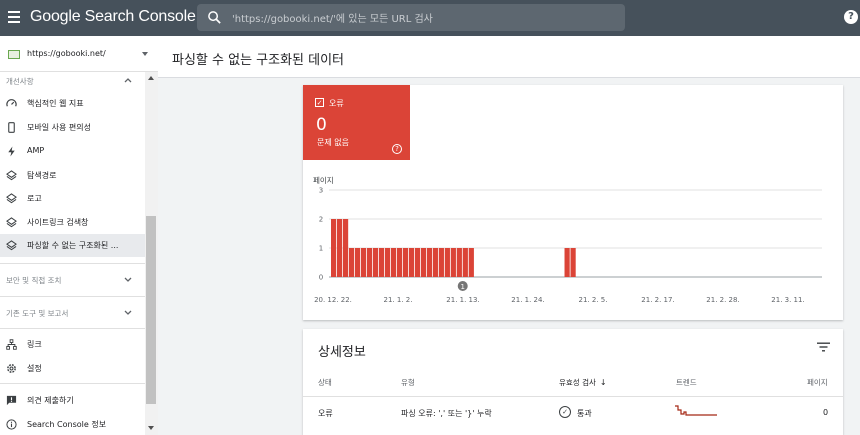 The width and height of the screenshot is (860, 435). What do you see at coordinates (584, 413) in the screenshot?
I see `row-validation: 통과` at bounding box center [584, 413].